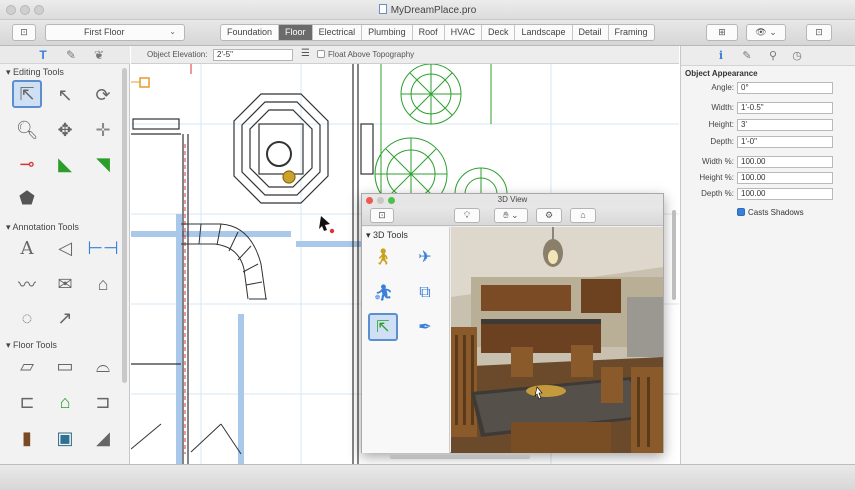 This screenshot has height=490, width=855. What do you see at coordinates (99, 55) in the screenshot?
I see `plant-tools-tab-icon: ❦` at bounding box center [99, 55].